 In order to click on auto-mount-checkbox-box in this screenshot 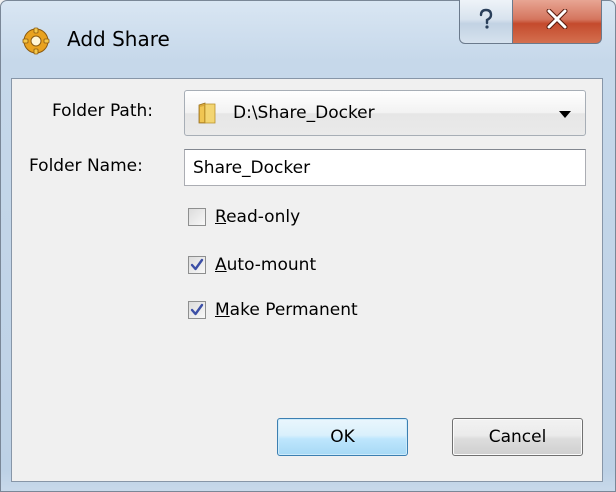, I will do `click(197, 265)`.